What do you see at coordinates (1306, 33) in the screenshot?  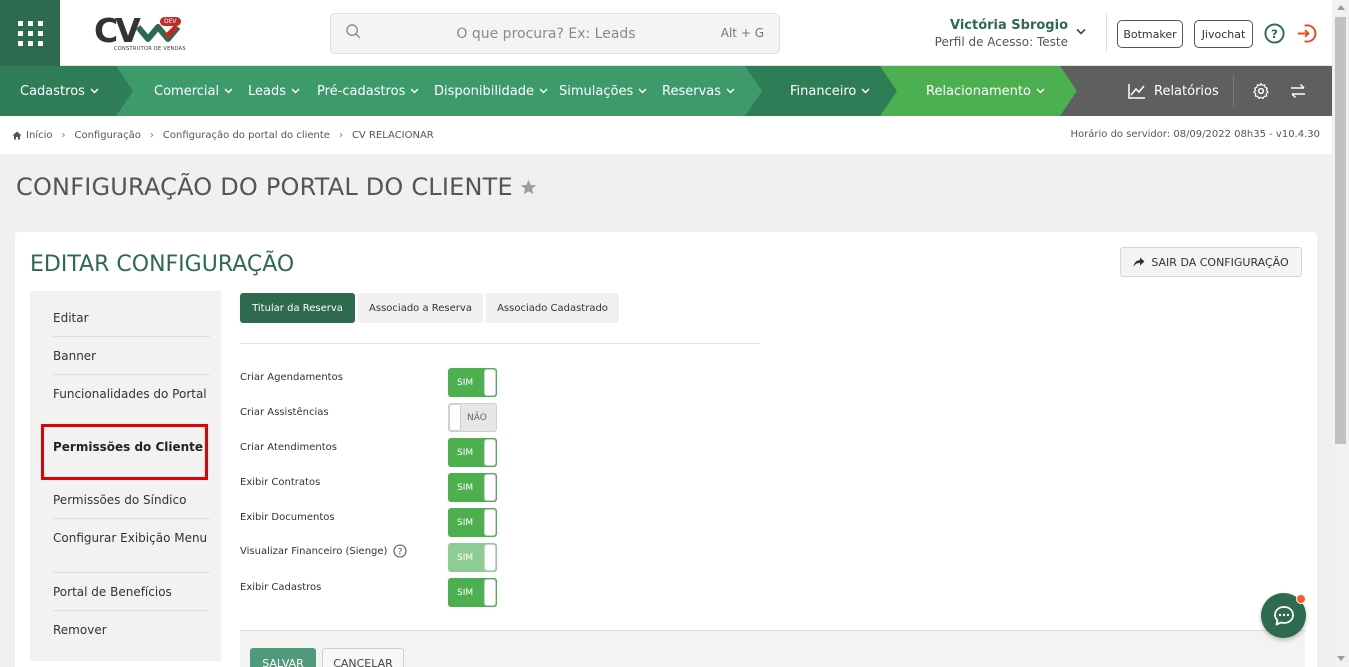 I see `logout-icon` at bounding box center [1306, 33].